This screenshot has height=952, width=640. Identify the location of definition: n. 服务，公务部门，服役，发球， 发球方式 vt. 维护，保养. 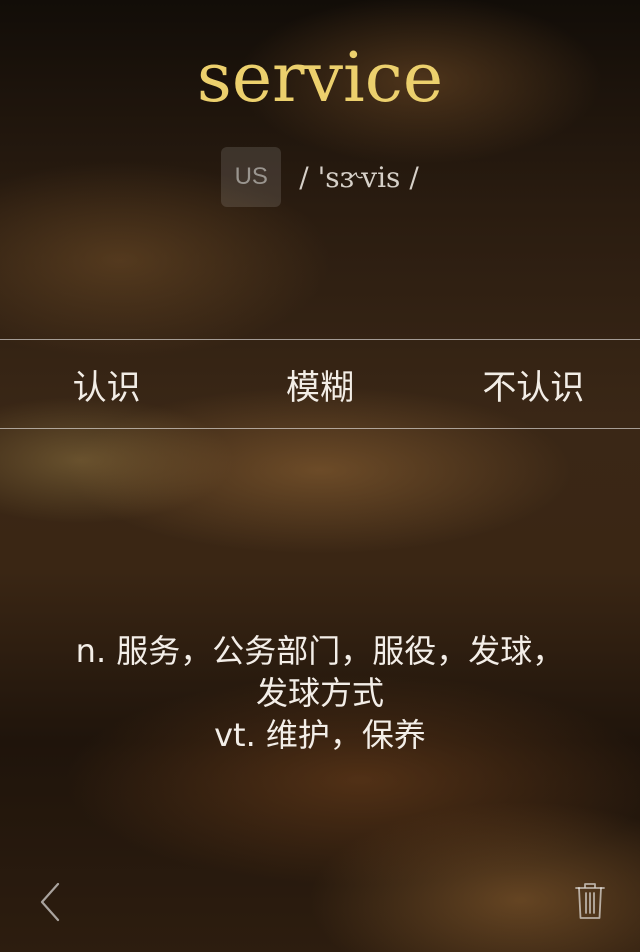
(320, 693).